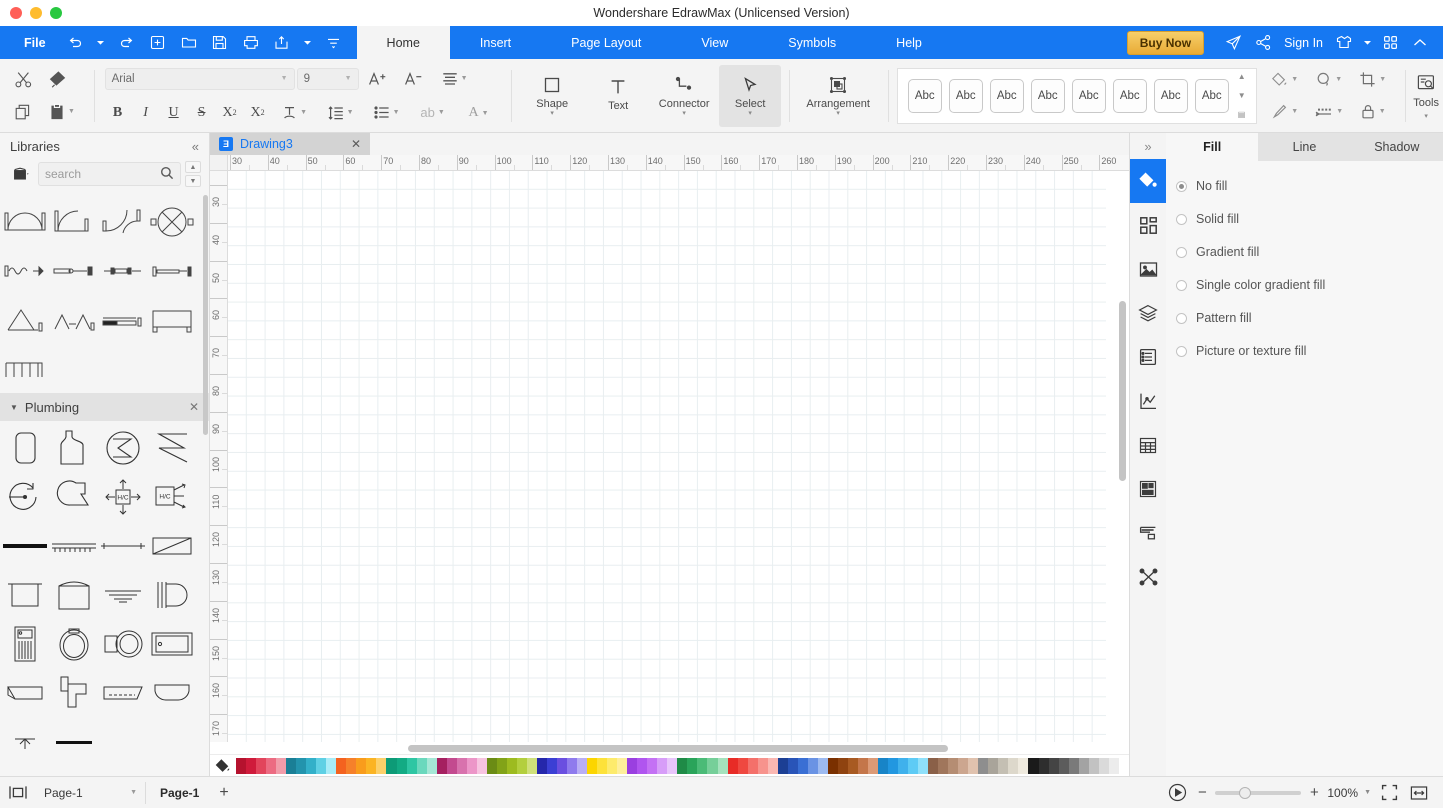 This screenshot has width=1443, height=808. Describe the element at coordinates (1389, 793) in the screenshot. I see `fit-page-icon` at that location.